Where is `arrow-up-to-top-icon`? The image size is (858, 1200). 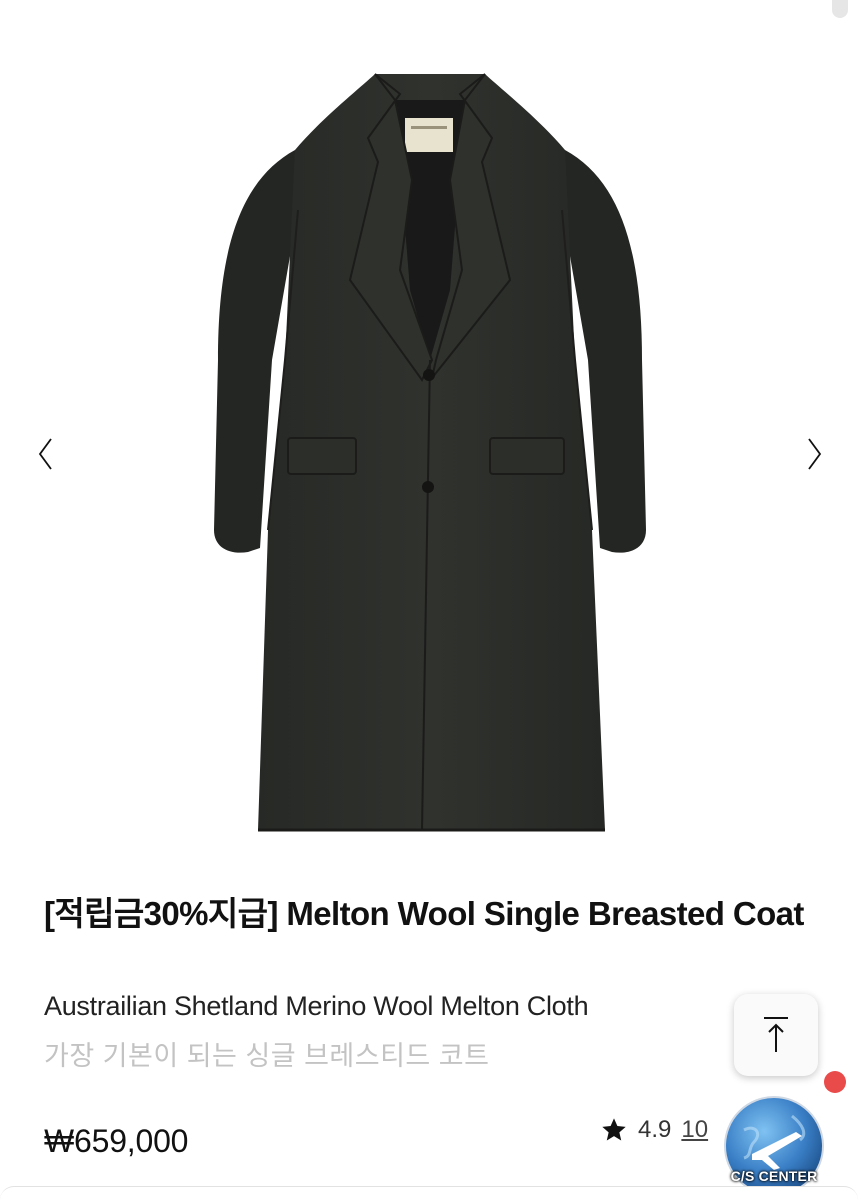 arrow-up-to-top-icon is located at coordinates (776, 1034).